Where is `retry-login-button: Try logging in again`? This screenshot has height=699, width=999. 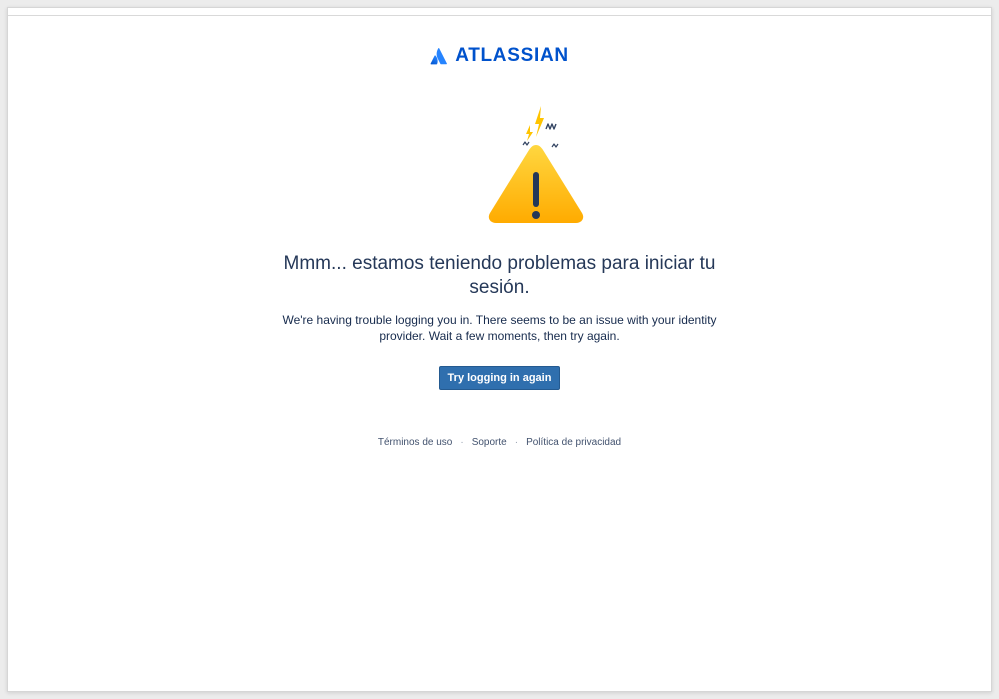 retry-login-button: Try logging in again is located at coordinates (499, 378).